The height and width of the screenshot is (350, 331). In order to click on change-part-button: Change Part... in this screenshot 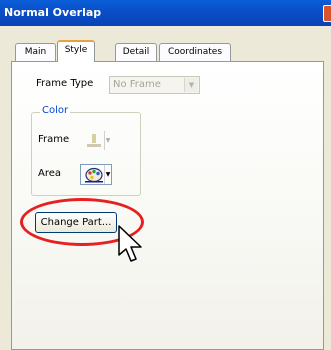, I will do `click(76, 222)`.